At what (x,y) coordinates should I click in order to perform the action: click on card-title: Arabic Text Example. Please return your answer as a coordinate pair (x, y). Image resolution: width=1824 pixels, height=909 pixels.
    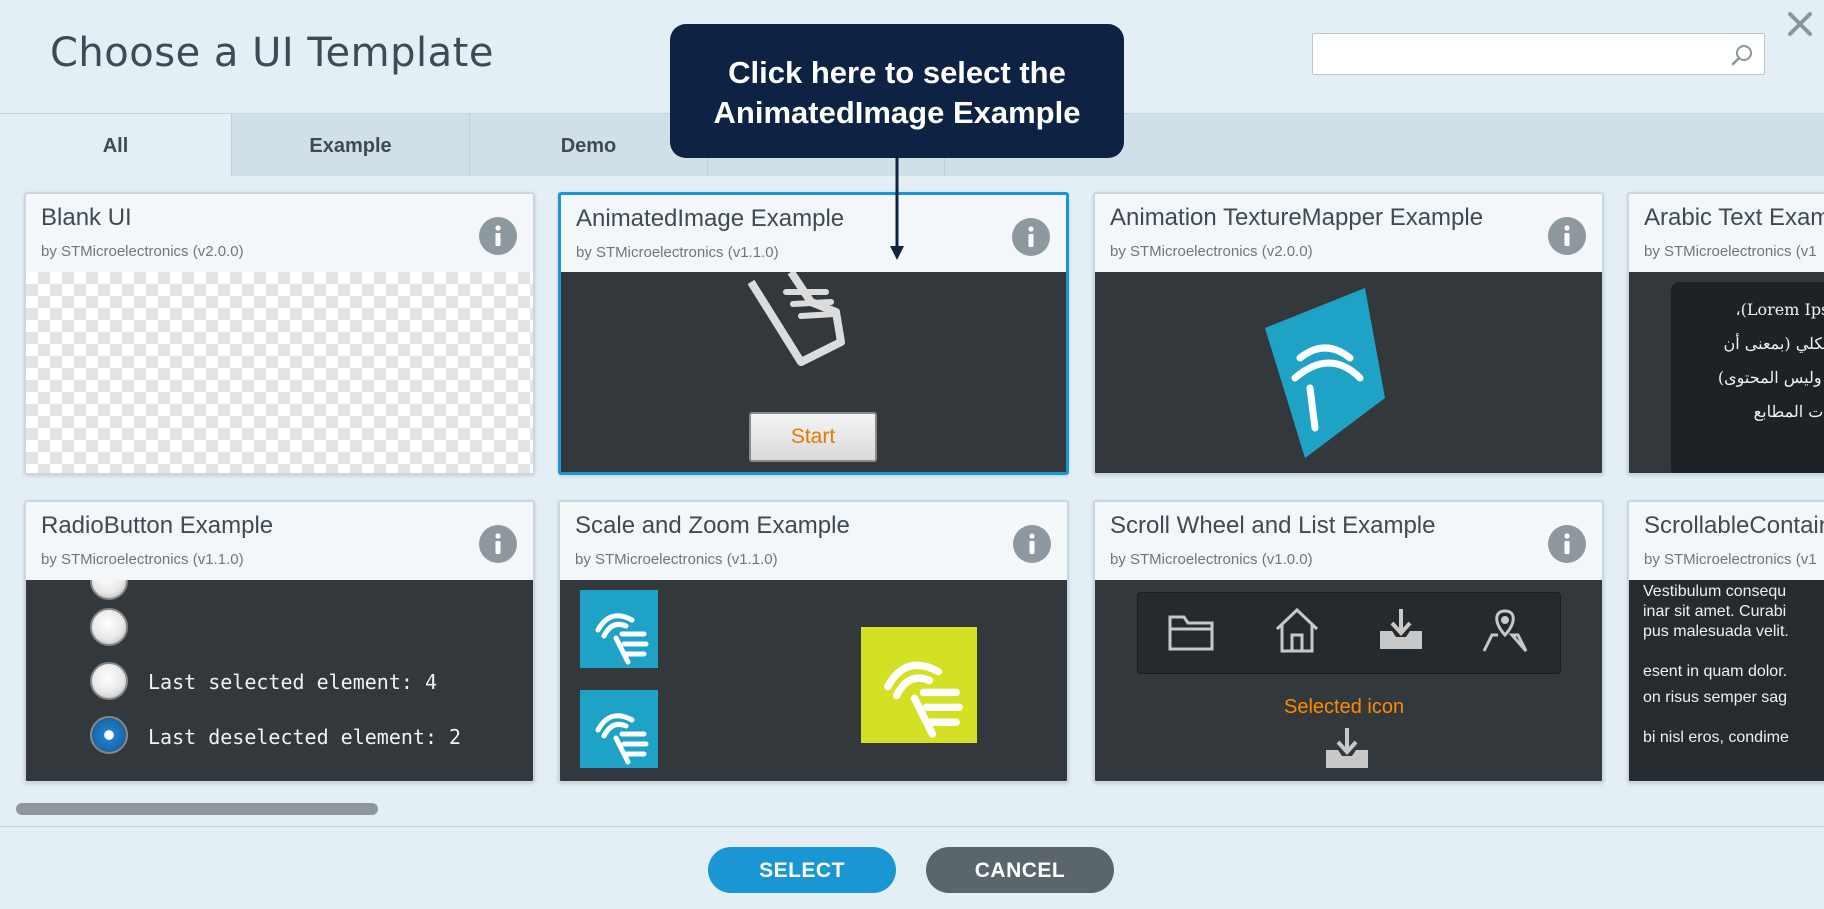
    Looking at the image, I should click on (1734, 217).